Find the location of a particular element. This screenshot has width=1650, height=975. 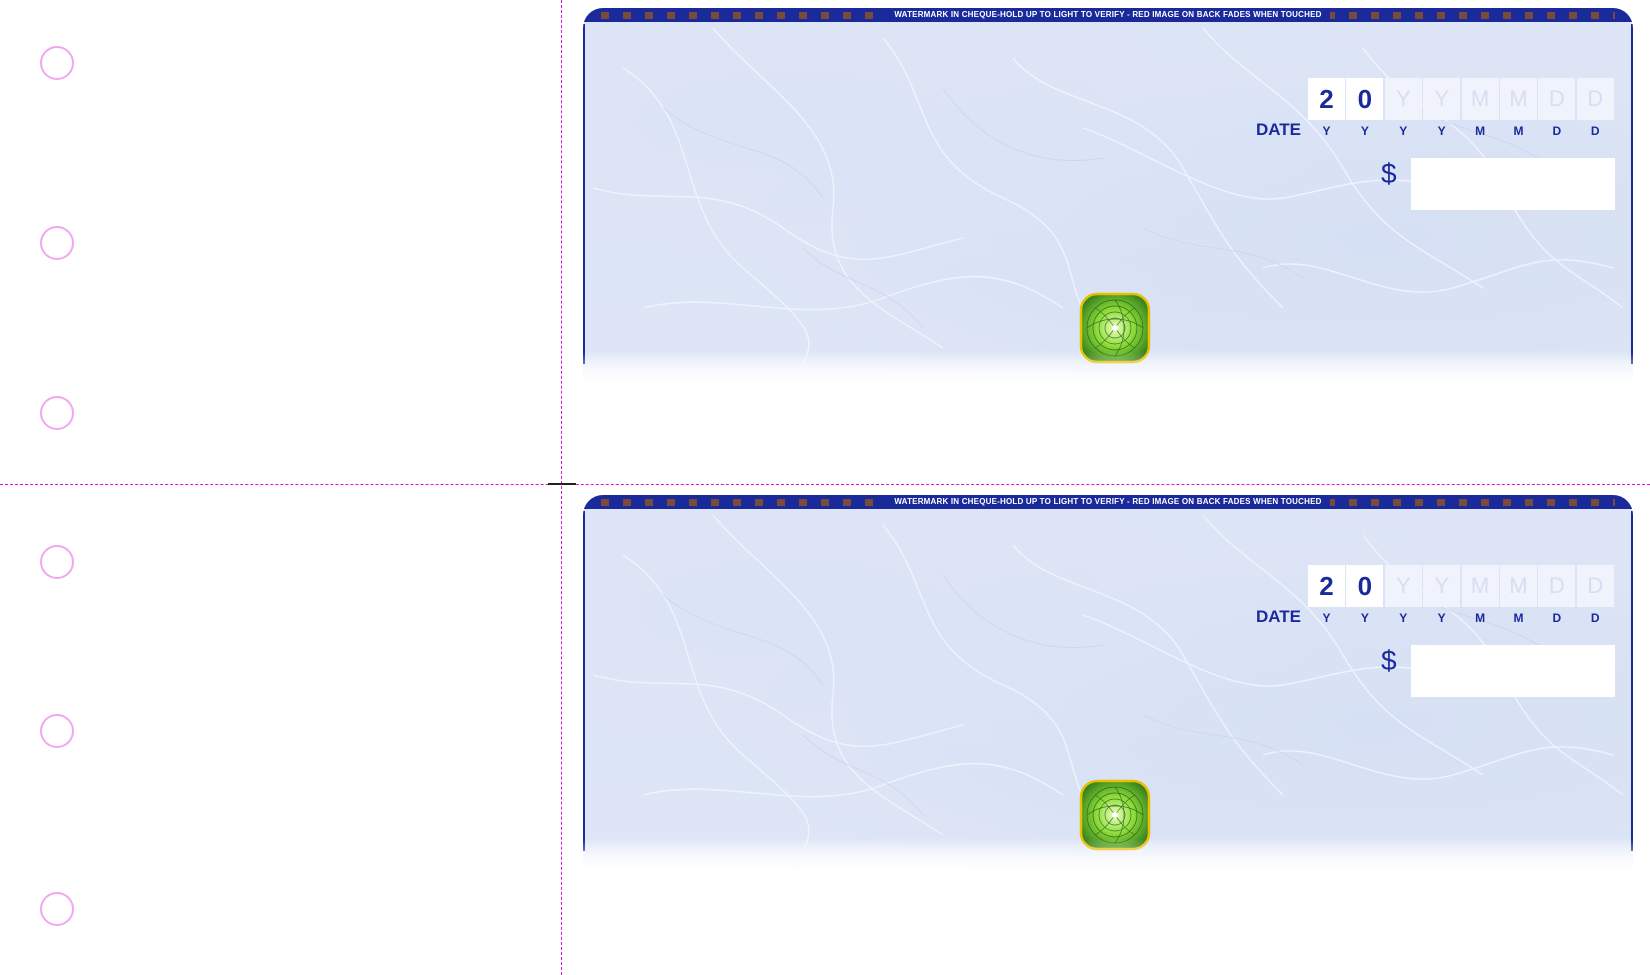

perforation-tick is located at coordinates (562, 484).